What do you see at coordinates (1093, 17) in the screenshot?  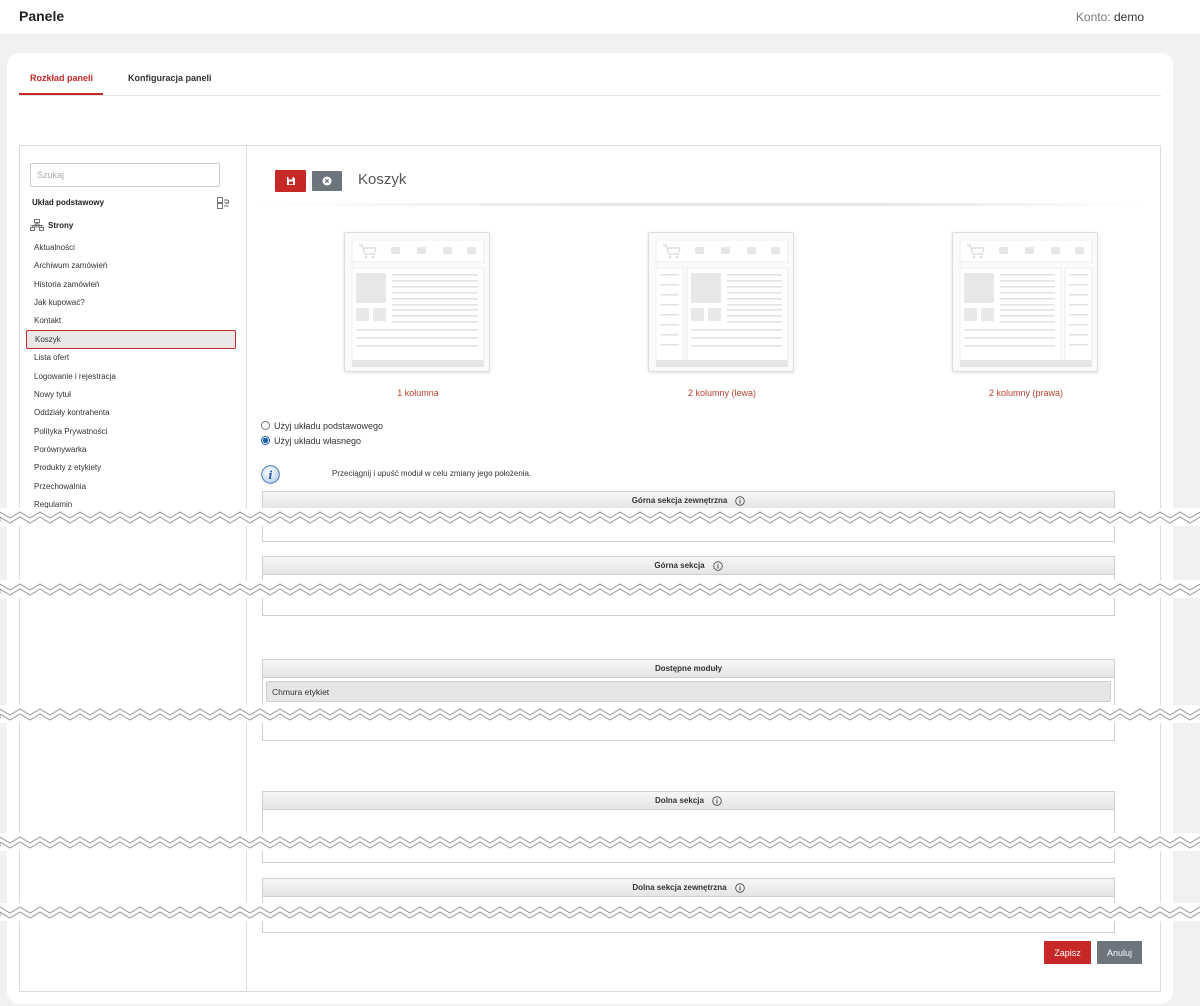 I see `account-label: Konto:` at bounding box center [1093, 17].